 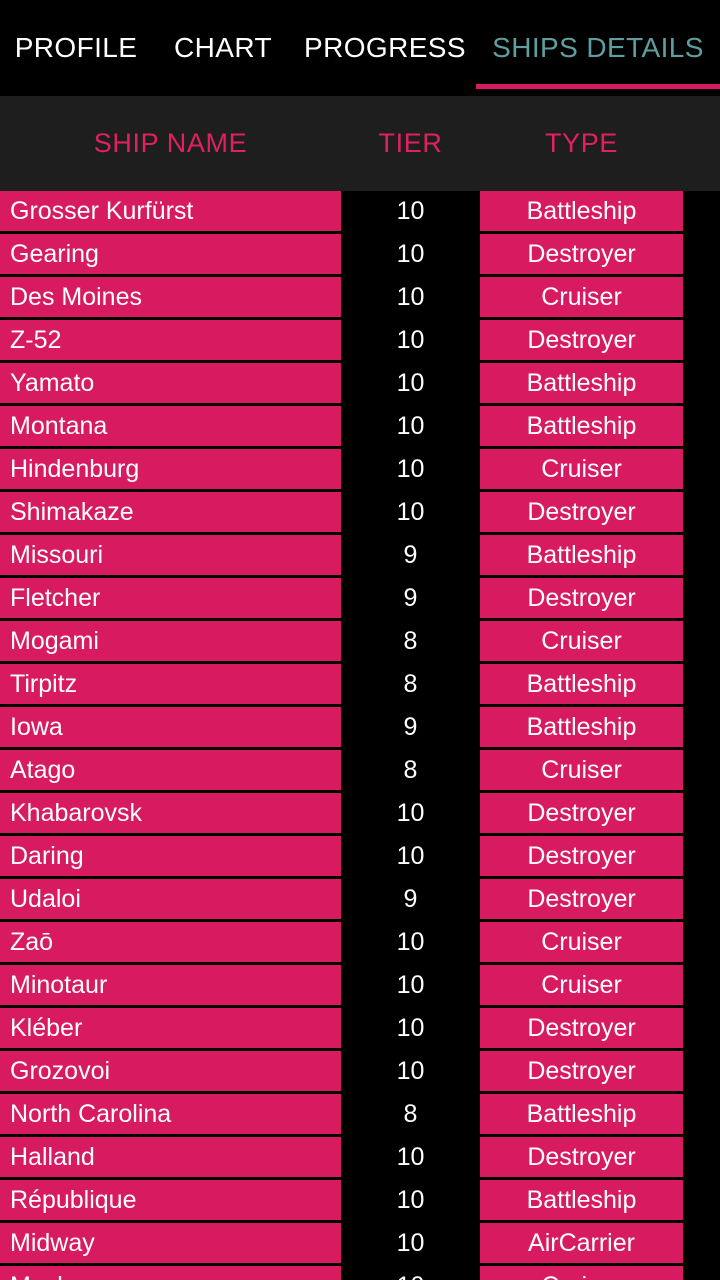 What do you see at coordinates (170, 512) in the screenshot?
I see `cell-ship-name: Shimakaze` at bounding box center [170, 512].